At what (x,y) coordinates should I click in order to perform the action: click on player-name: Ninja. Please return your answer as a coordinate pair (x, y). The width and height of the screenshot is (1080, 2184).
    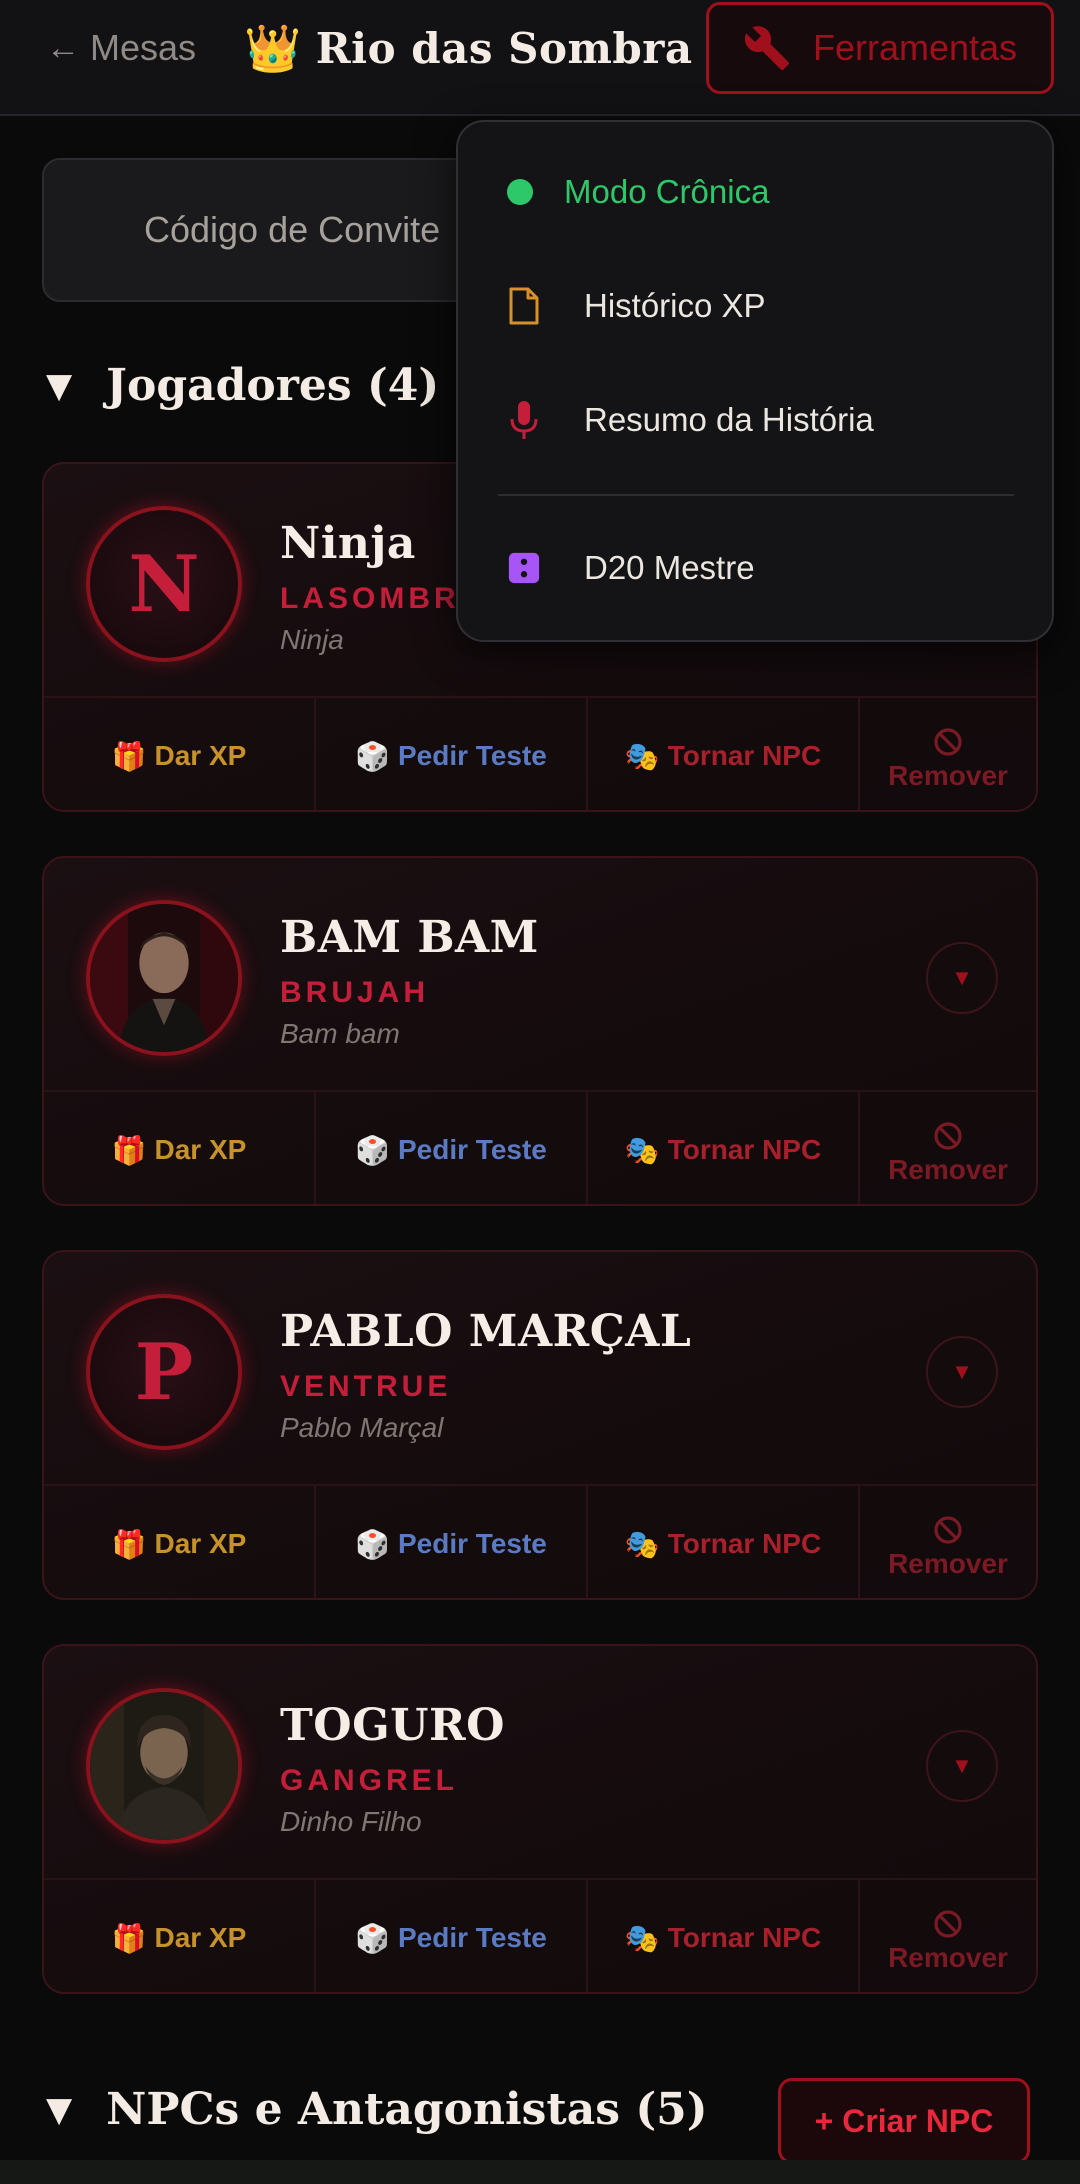
    Looking at the image, I should click on (312, 639).